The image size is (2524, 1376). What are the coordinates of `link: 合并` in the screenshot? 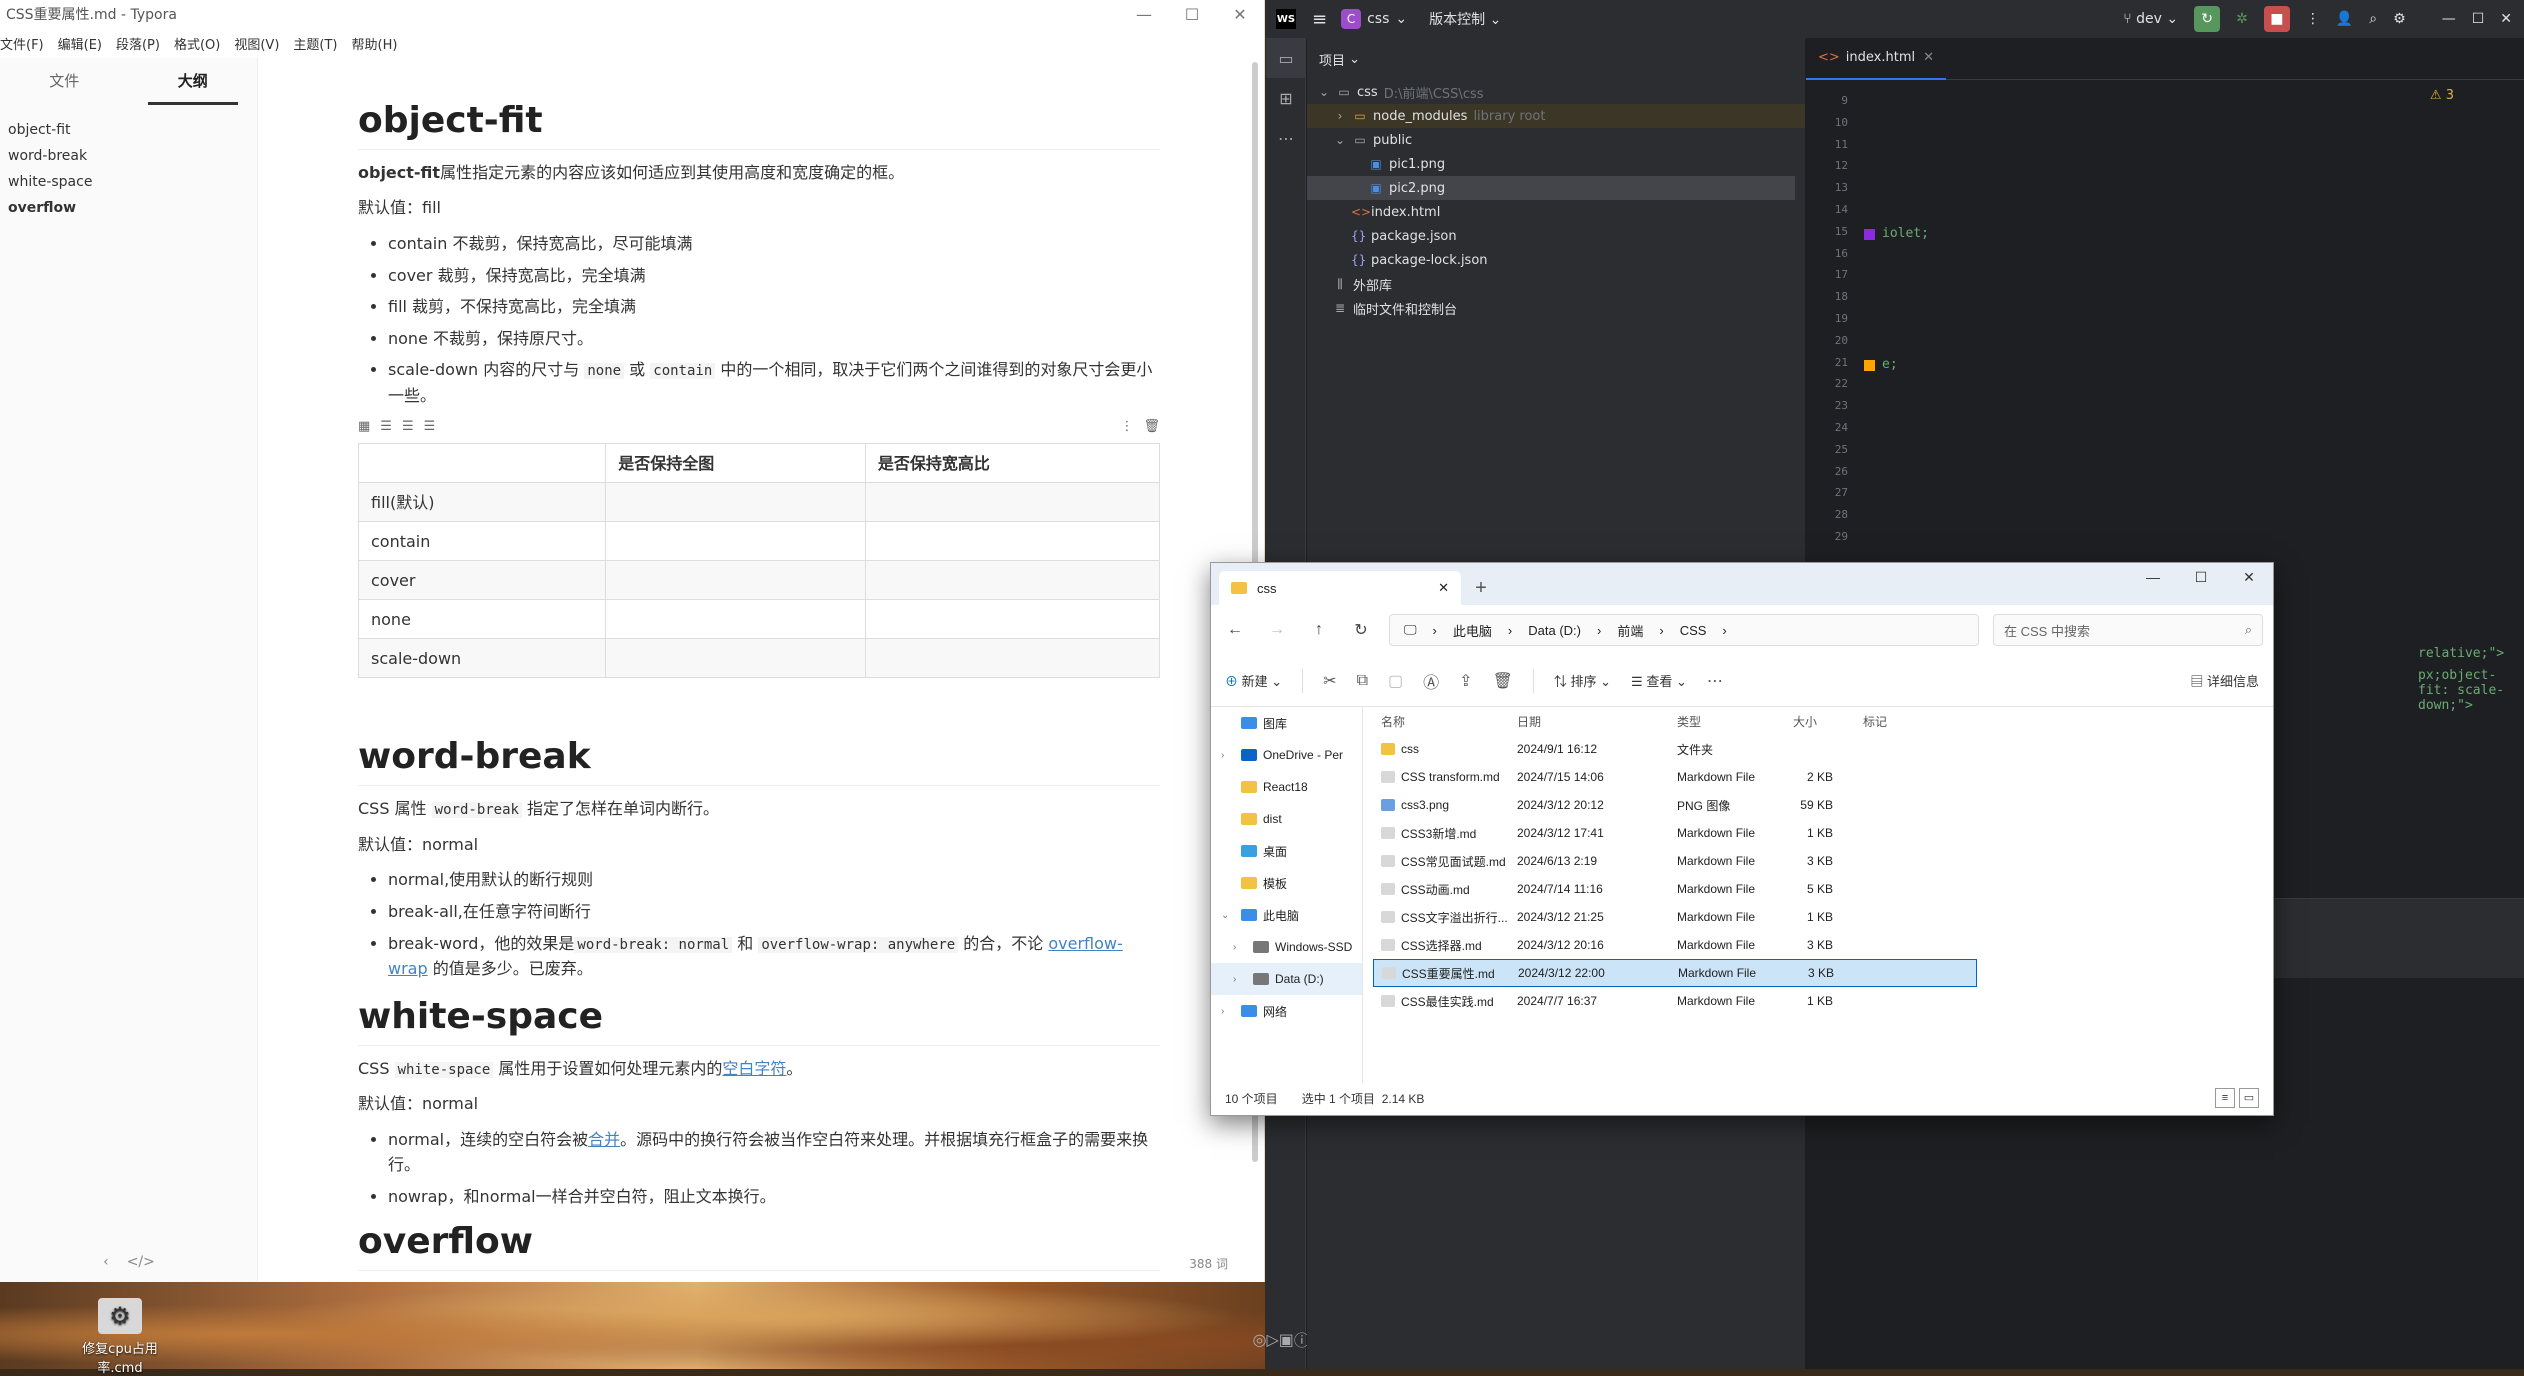 It's located at (604, 1139).